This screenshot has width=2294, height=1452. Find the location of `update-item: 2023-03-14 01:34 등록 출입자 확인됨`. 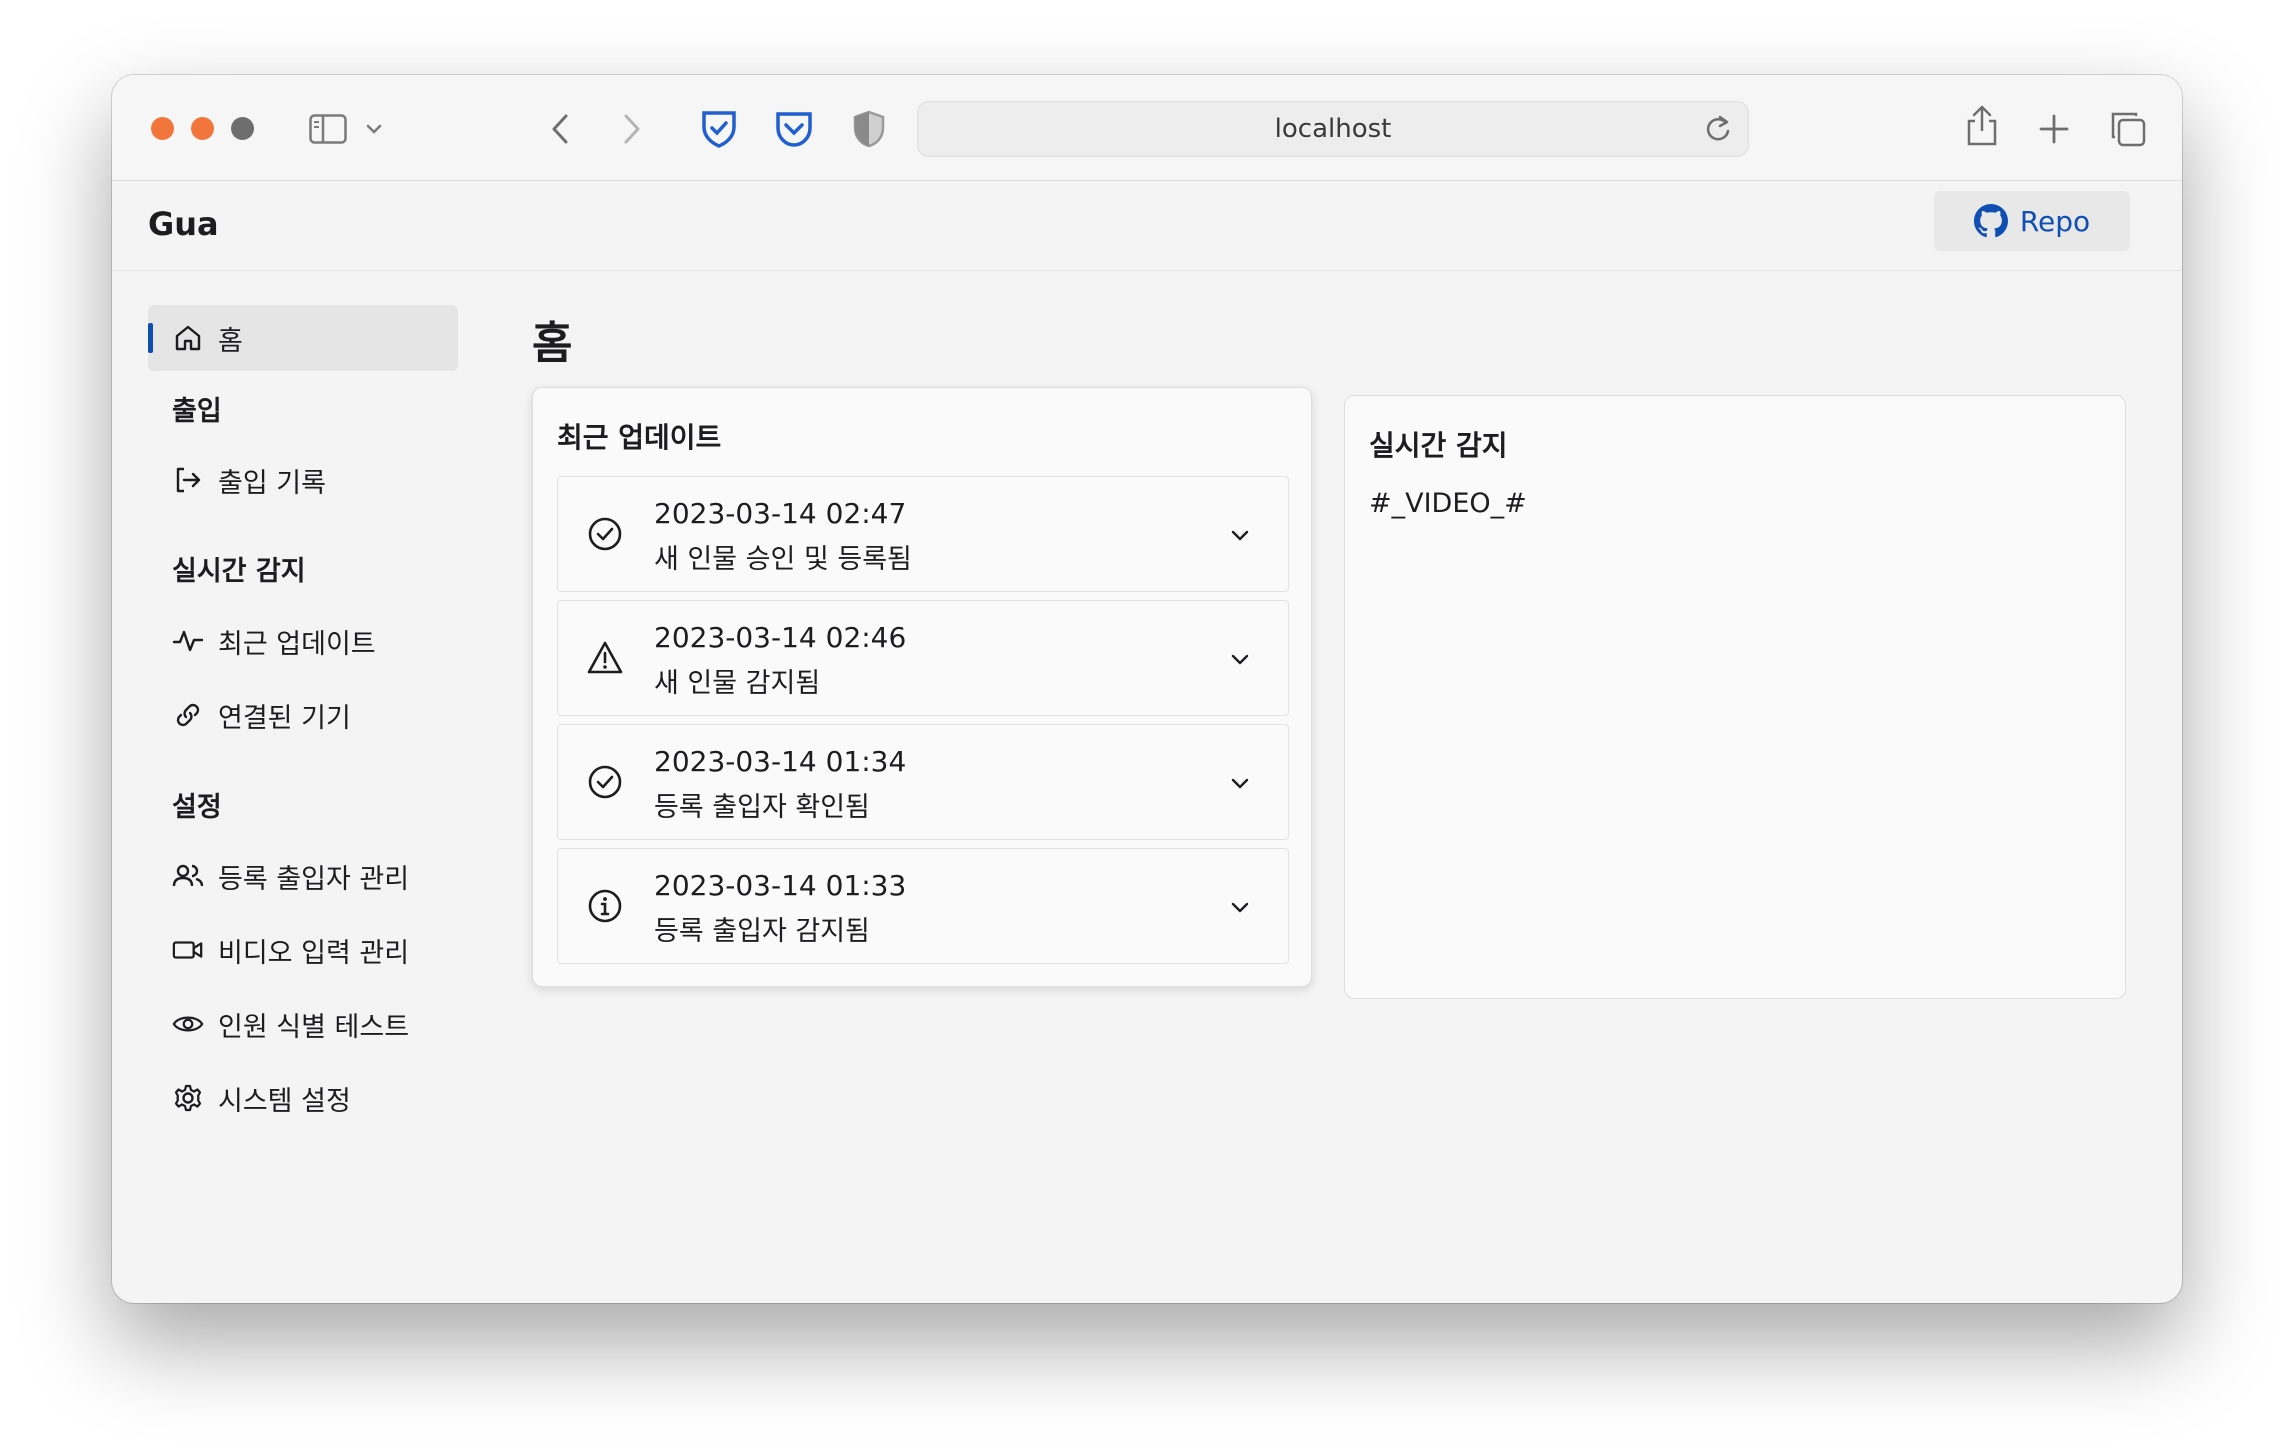

update-item: 2023-03-14 01:34 등록 출입자 확인됨 is located at coordinates (923, 782).